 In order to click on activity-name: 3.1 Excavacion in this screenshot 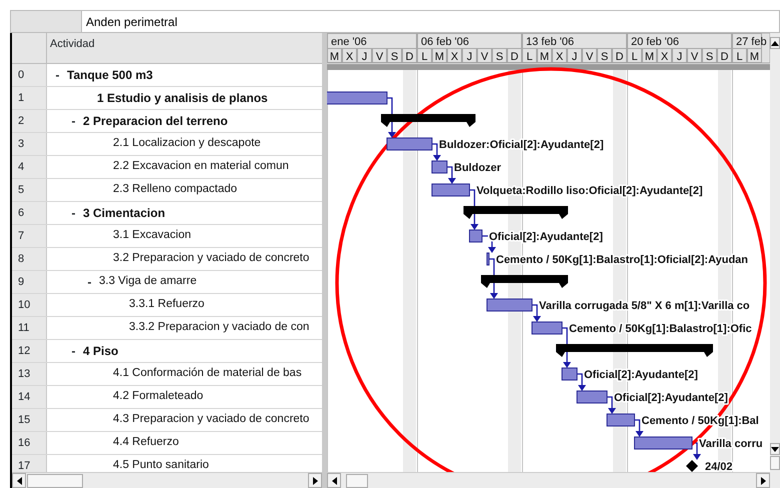, I will do `click(152, 236)`.